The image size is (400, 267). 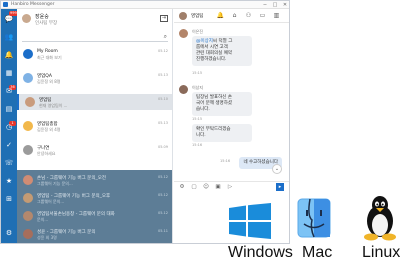 I want to click on message-sender: 이상지, so click(x=198, y=87).